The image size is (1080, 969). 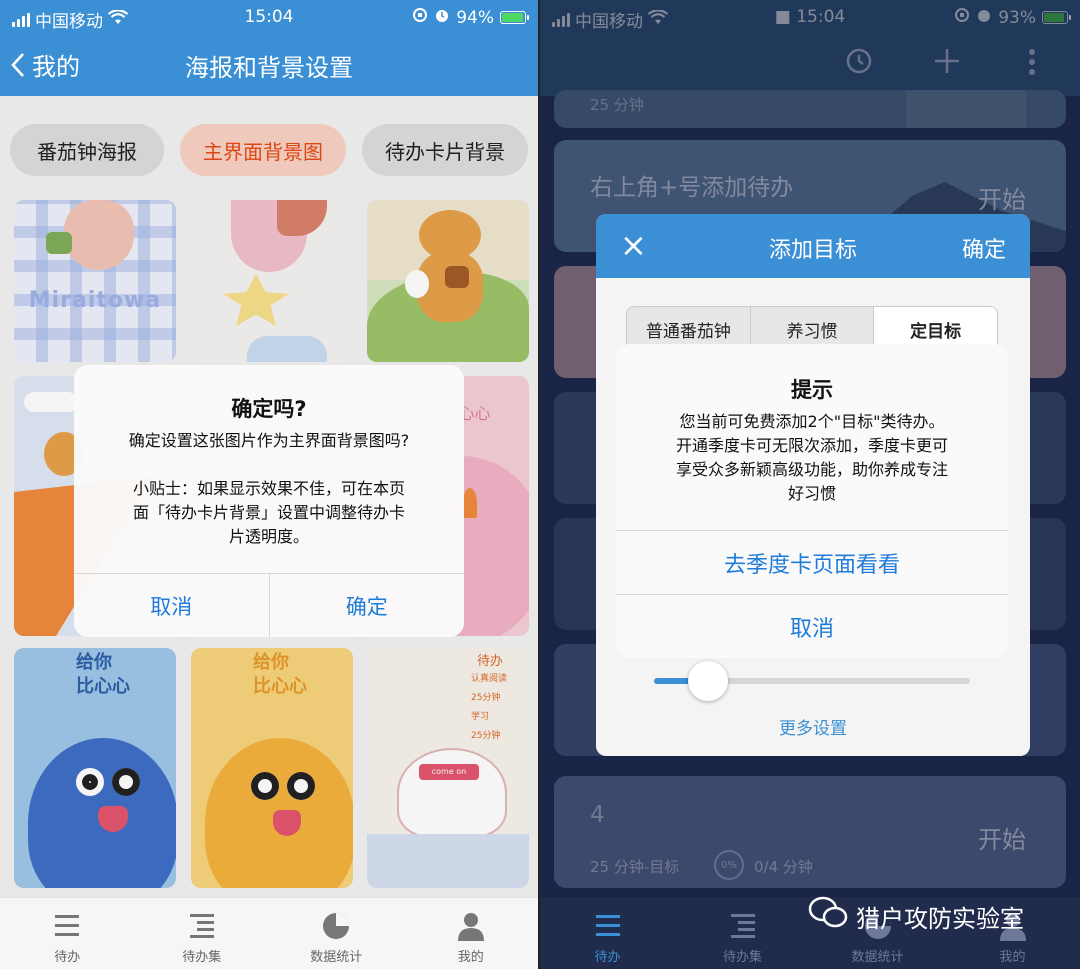 I want to click on alert-title: 确定吗?, so click(x=269, y=409).